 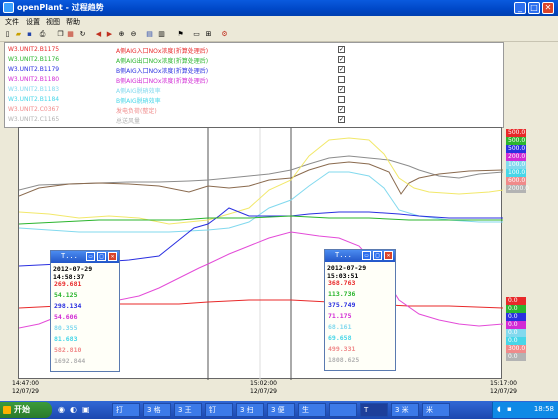 What do you see at coordinates (121, 34) in the screenshot?
I see `zoom-in-icon: ⊕` at bounding box center [121, 34].